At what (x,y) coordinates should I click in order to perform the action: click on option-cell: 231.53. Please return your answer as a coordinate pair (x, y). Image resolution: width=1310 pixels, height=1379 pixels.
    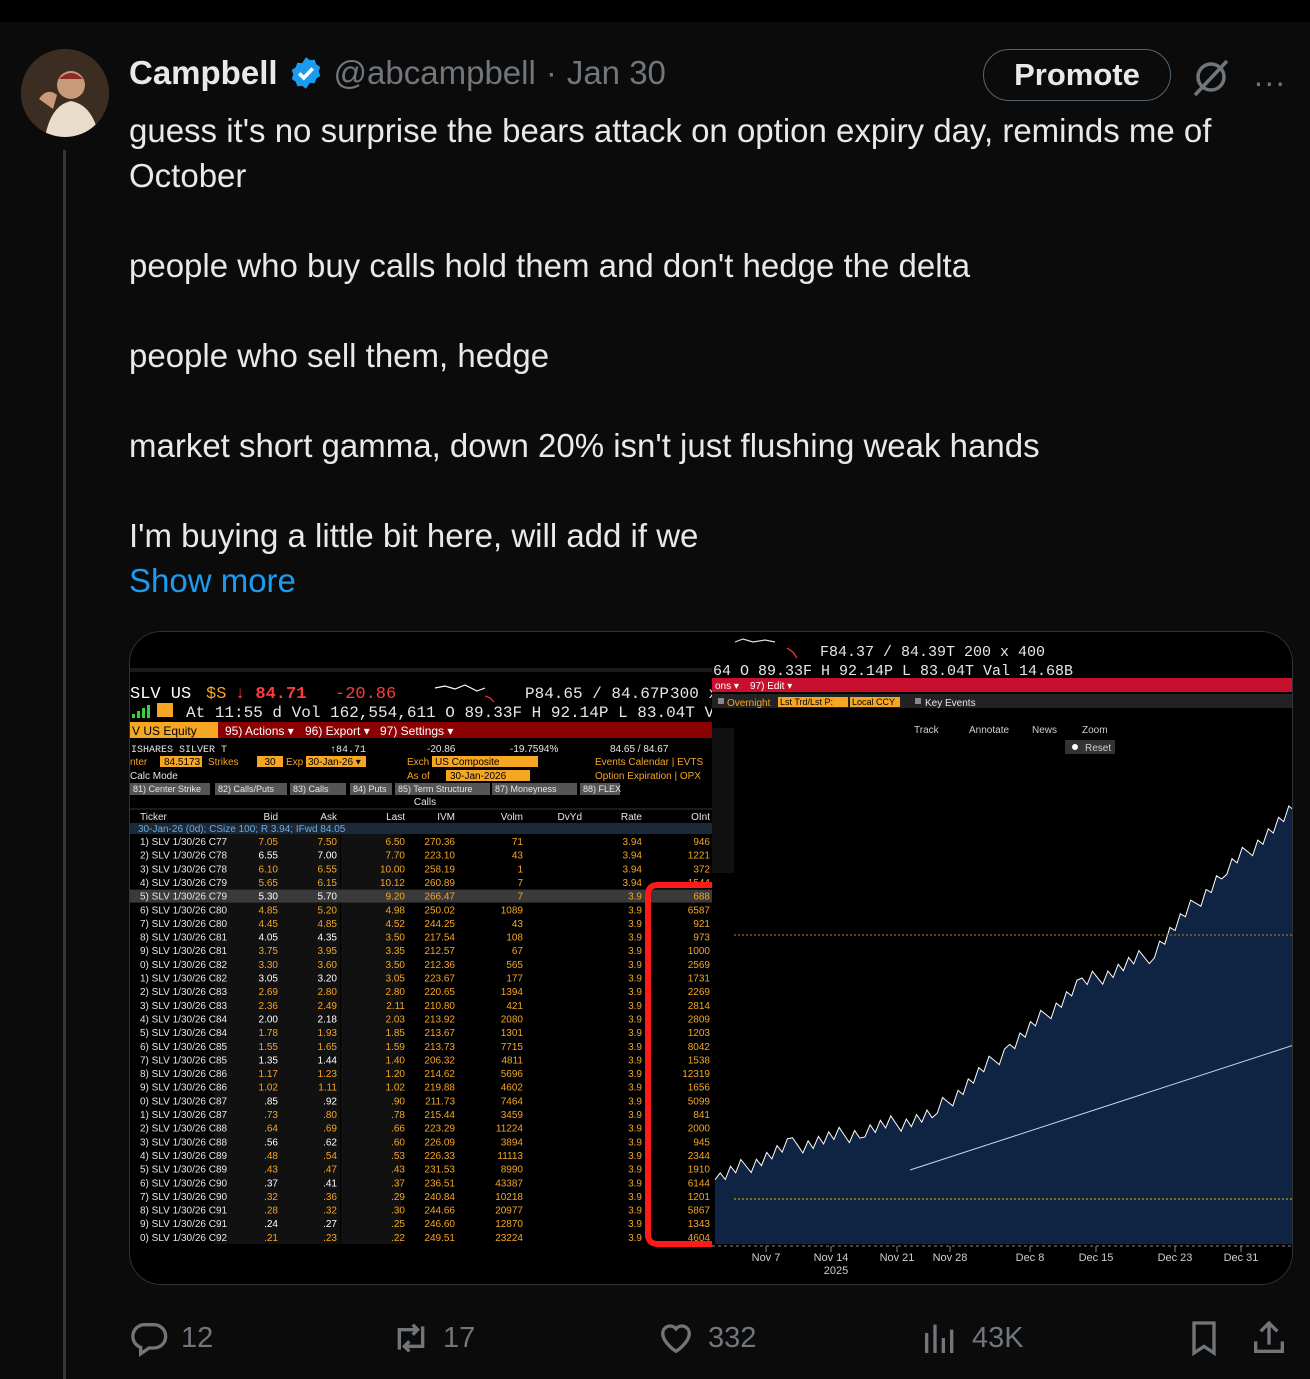
    Looking at the image, I should click on (439, 1170).